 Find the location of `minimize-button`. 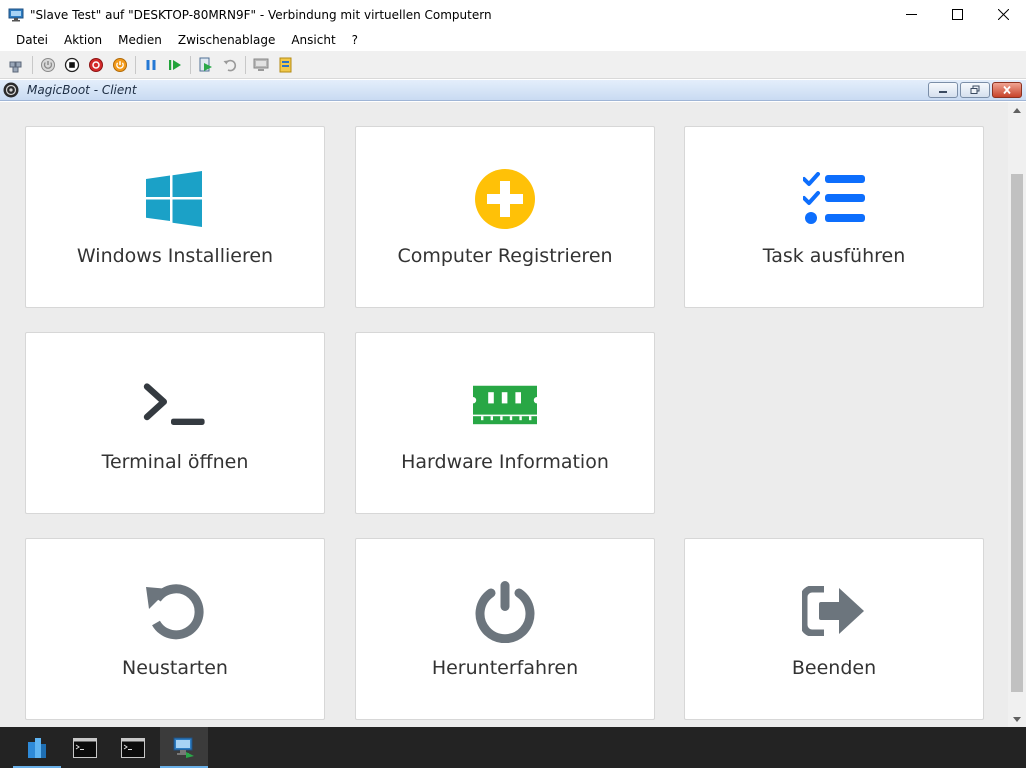

minimize-button is located at coordinates (911, 14).